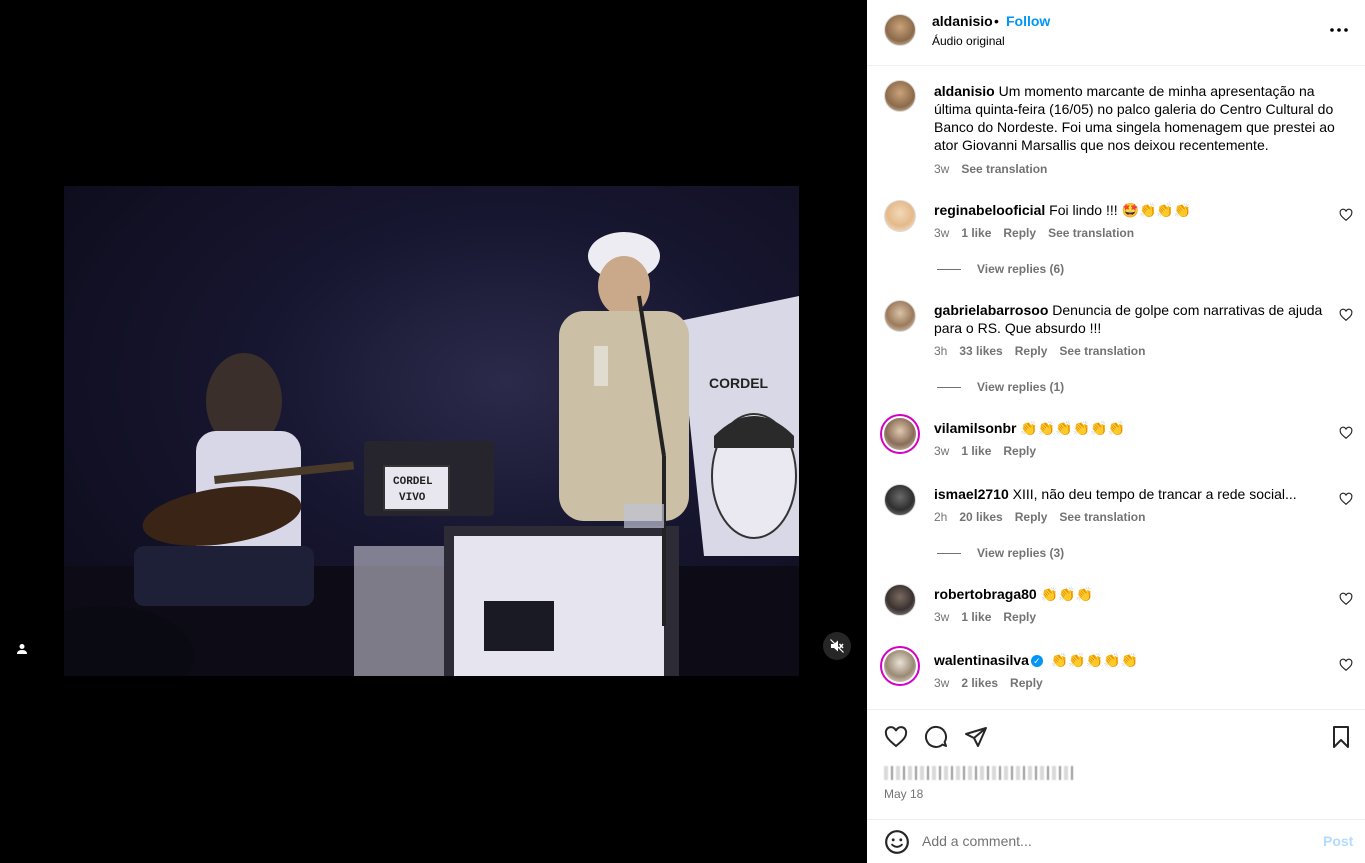  What do you see at coordinates (1028, 21) in the screenshot?
I see `follow-button: Follow` at bounding box center [1028, 21].